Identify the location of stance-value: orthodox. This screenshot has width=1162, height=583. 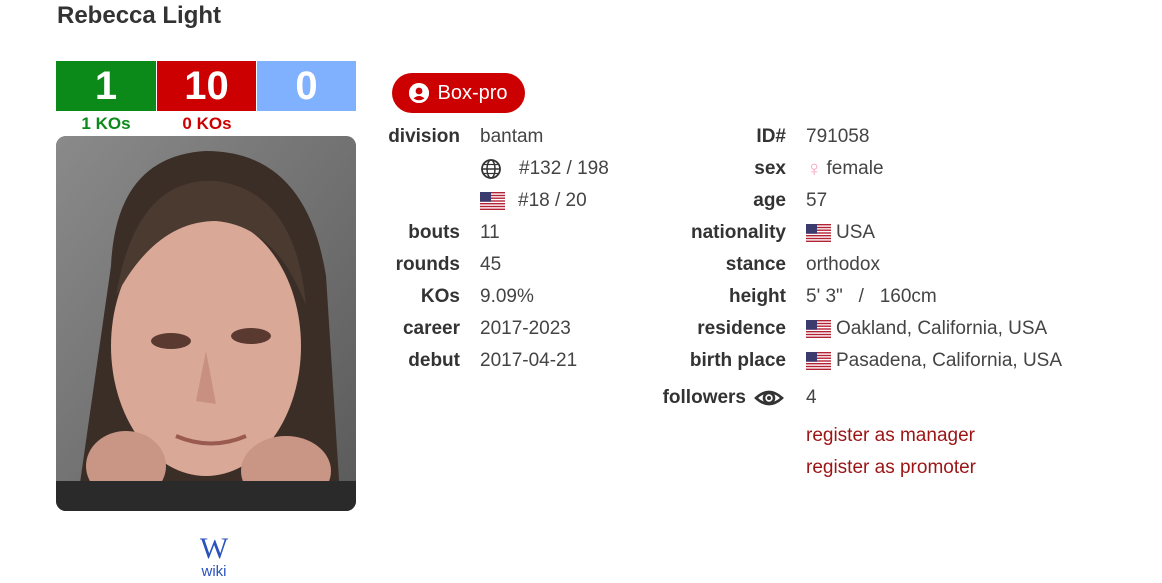
(843, 264).